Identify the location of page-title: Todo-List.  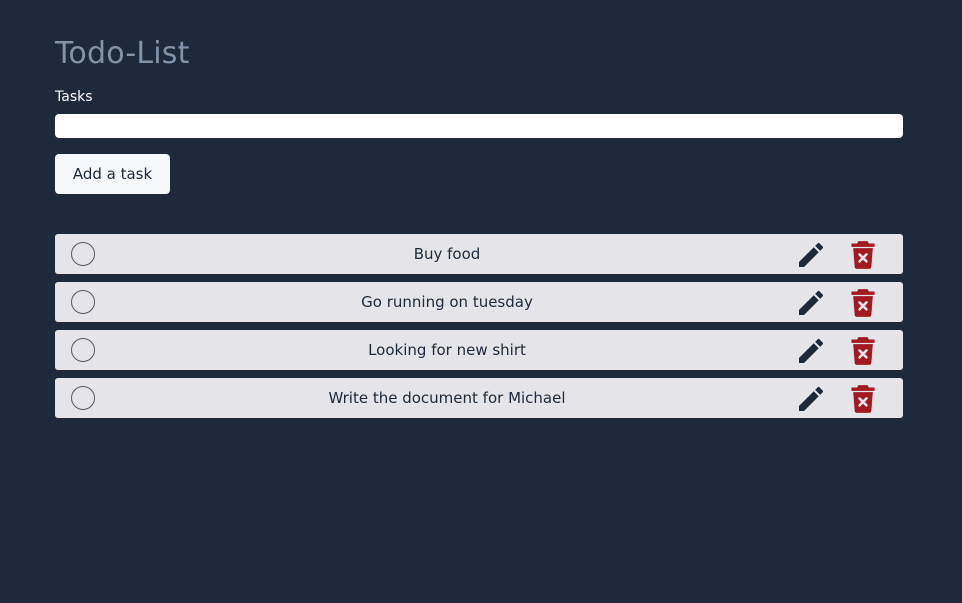
(122, 53).